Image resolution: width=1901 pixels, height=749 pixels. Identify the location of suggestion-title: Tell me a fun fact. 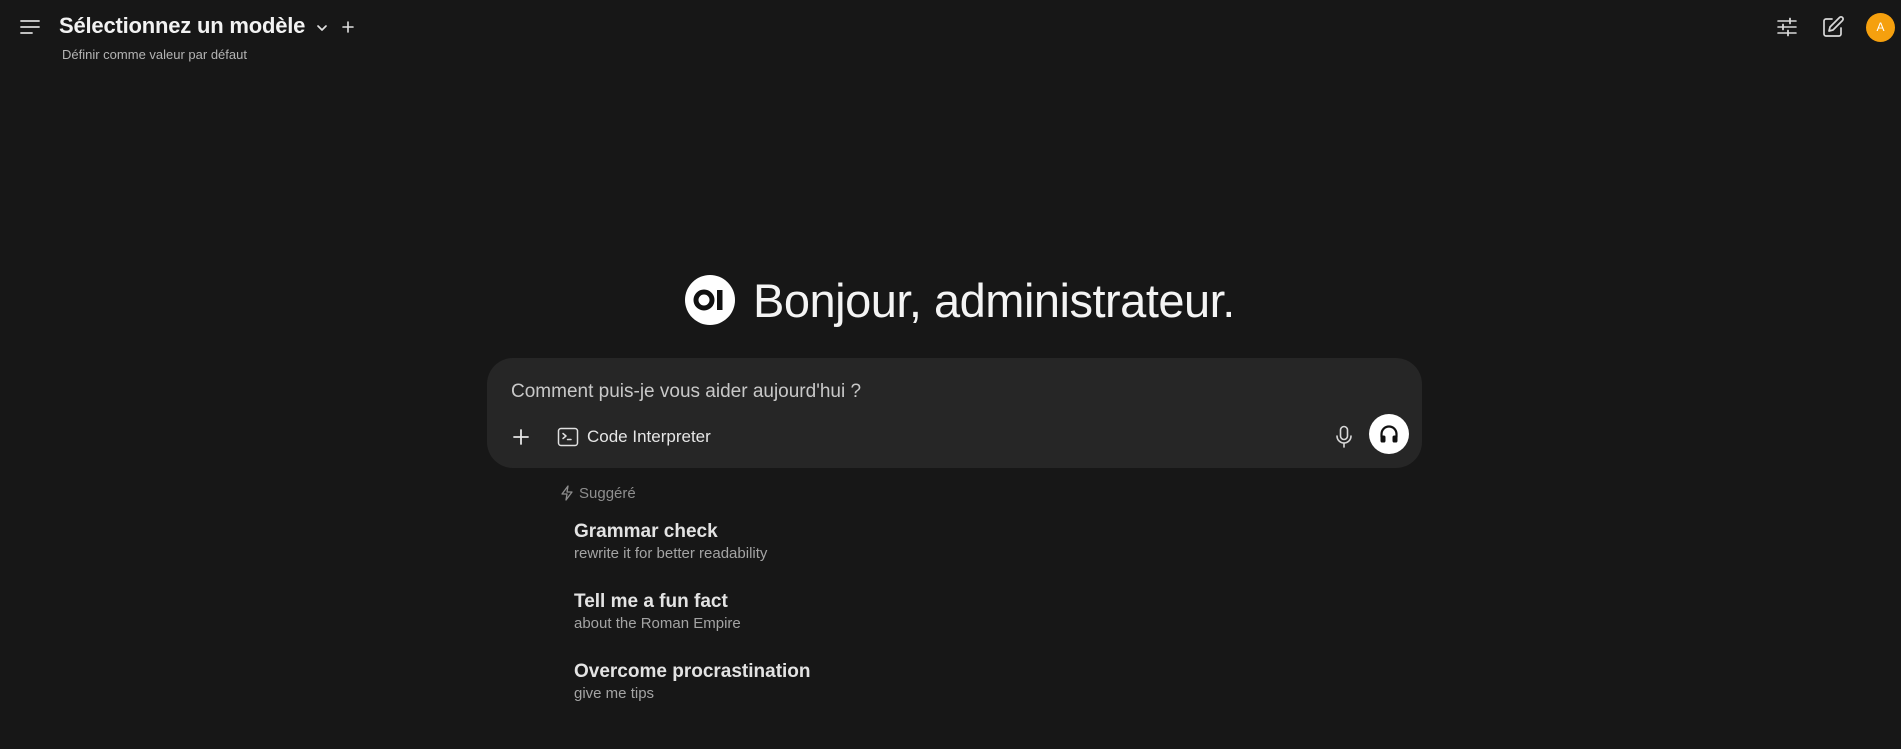
(651, 601).